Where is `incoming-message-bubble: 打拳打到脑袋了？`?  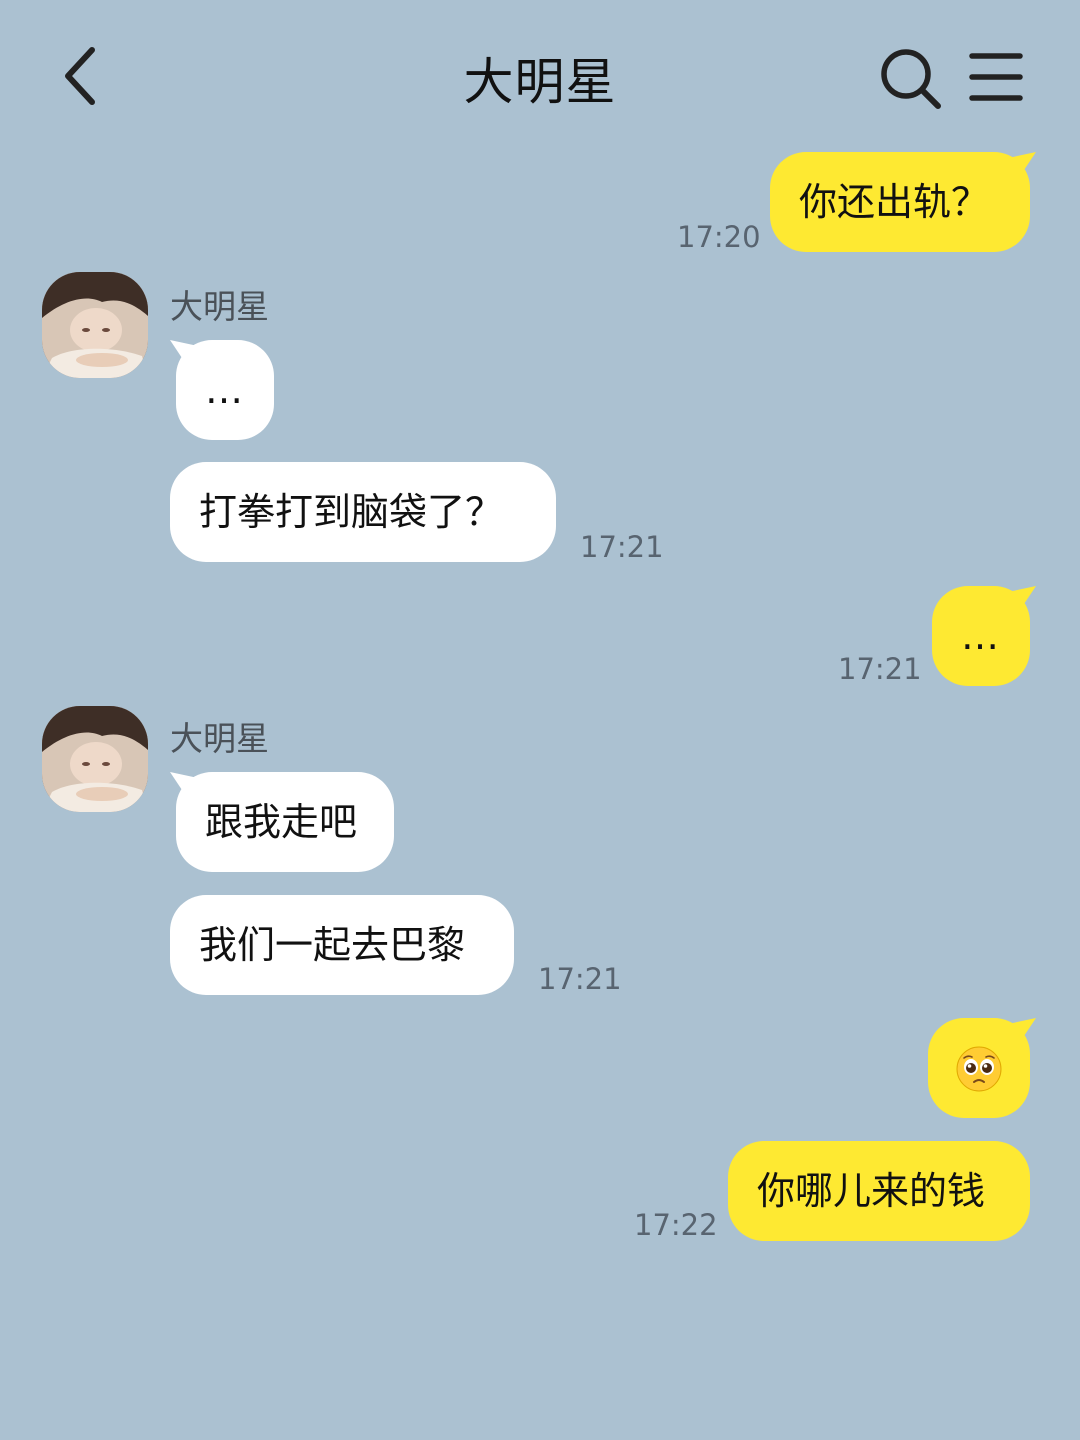 incoming-message-bubble: 打拳打到脑袋了？ is located at coordinates (363, 512).